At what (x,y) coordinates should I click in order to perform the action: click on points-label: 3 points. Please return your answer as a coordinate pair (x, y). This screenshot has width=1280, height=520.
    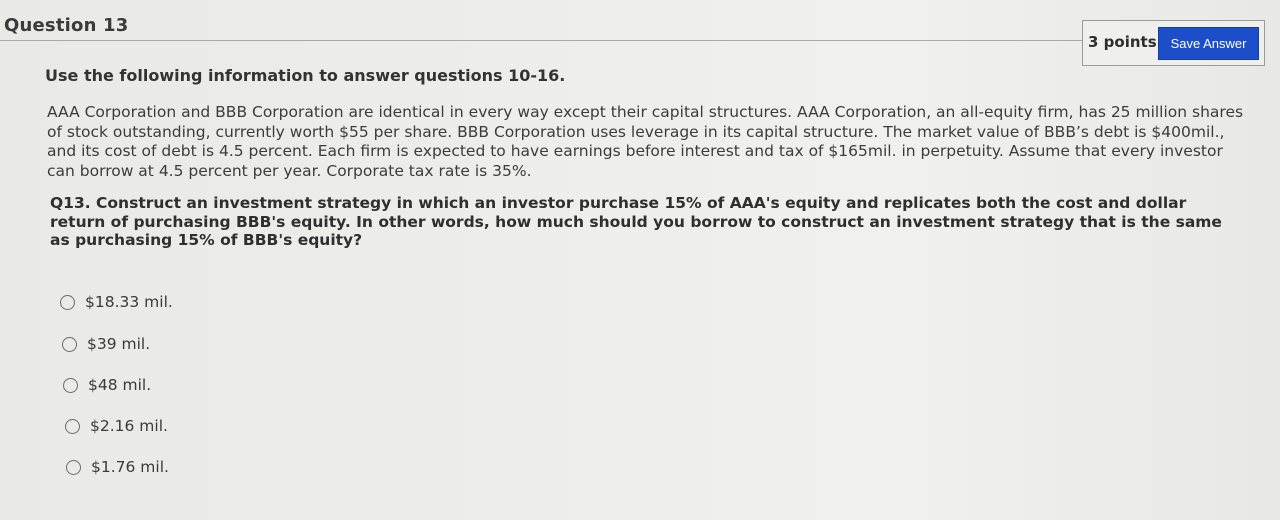
    Looking at the image, I should click on (1122, 42).